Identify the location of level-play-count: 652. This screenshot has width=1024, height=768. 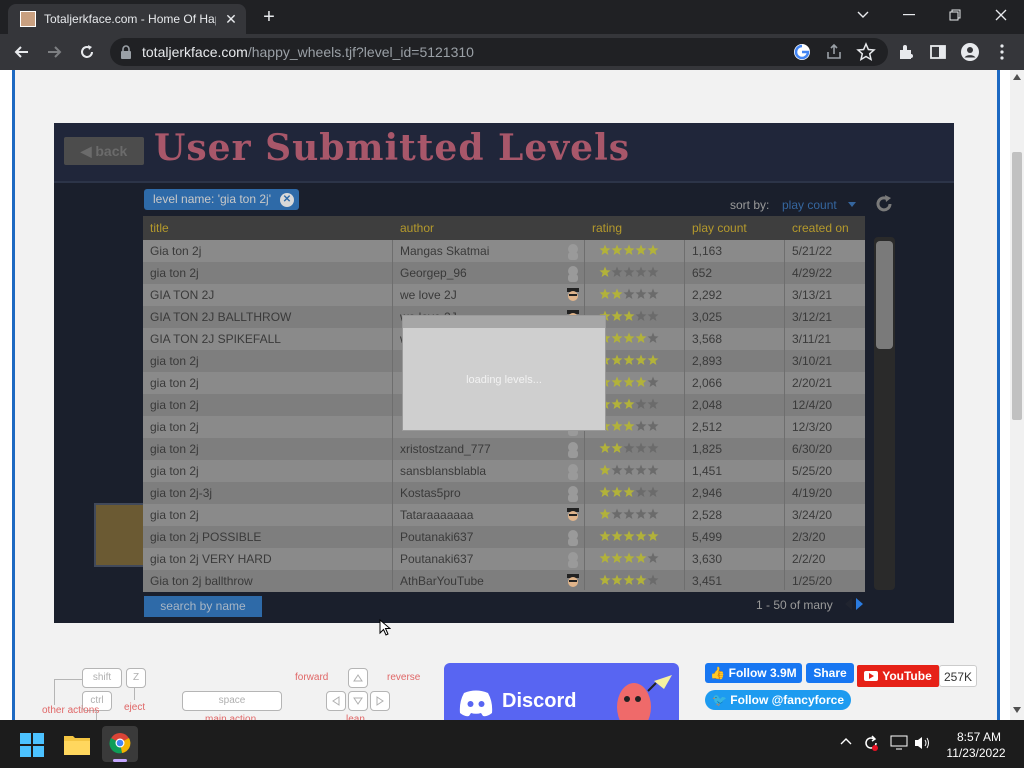
(702, 273).